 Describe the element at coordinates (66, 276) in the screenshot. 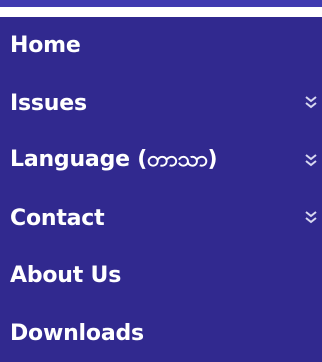

I see `menu-item-label: About Us` at that location.